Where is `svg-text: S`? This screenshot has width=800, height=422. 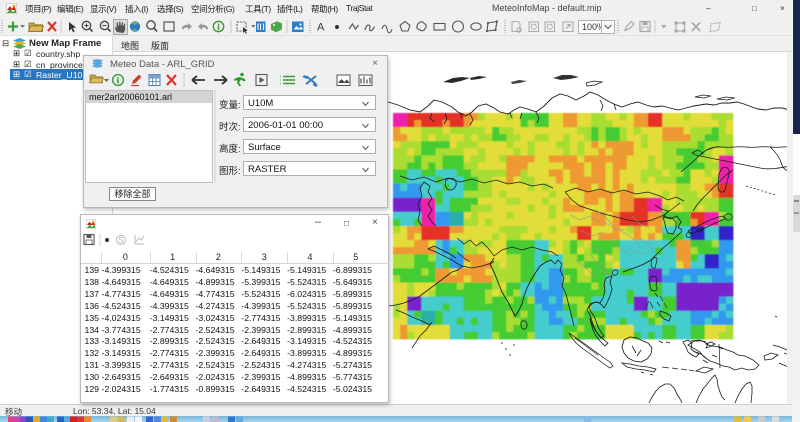 svg-text: S is located at coordinates (121, 240).